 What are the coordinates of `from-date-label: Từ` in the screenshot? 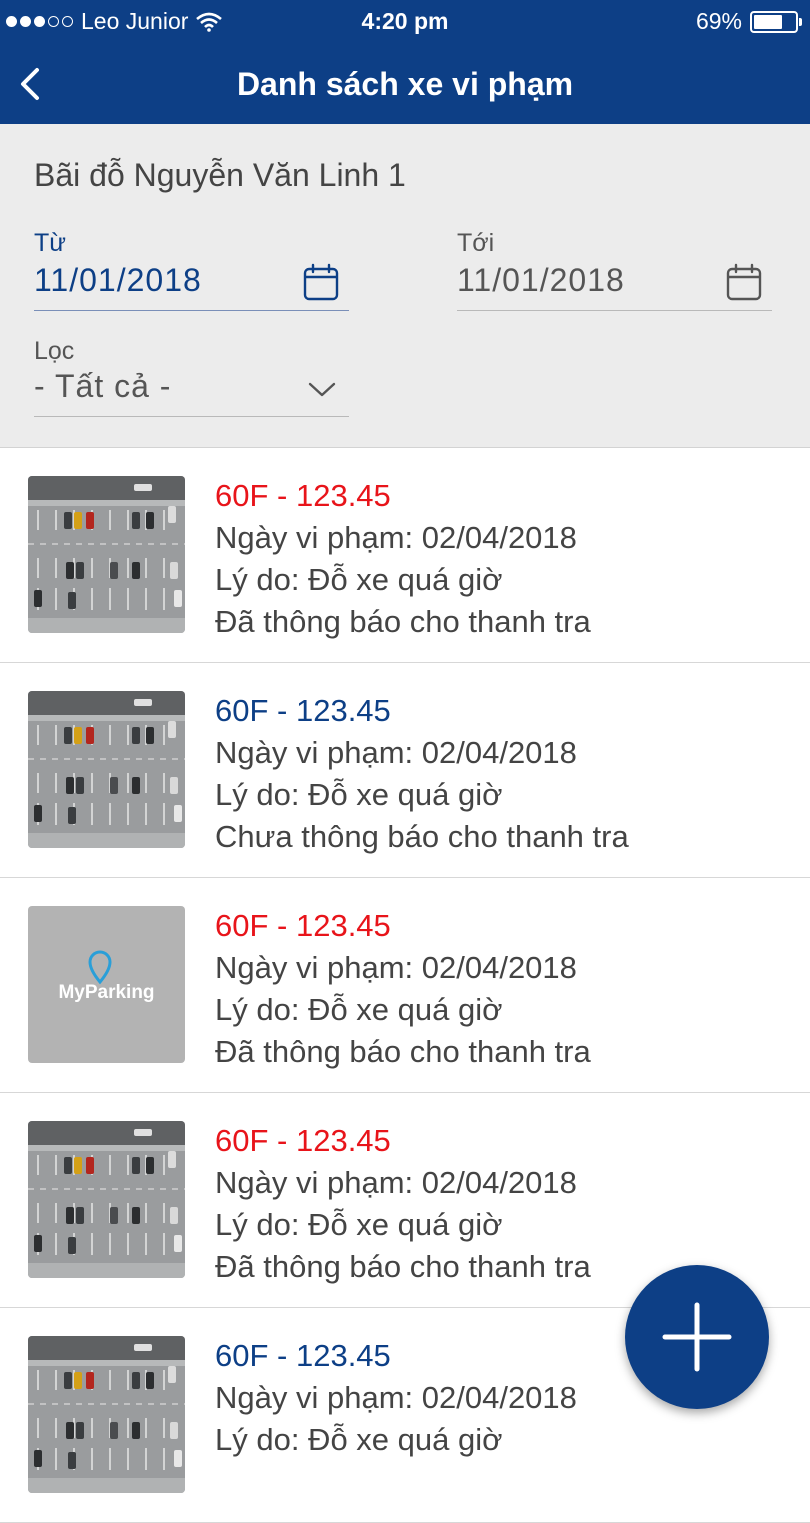 It's located at (50, 243).